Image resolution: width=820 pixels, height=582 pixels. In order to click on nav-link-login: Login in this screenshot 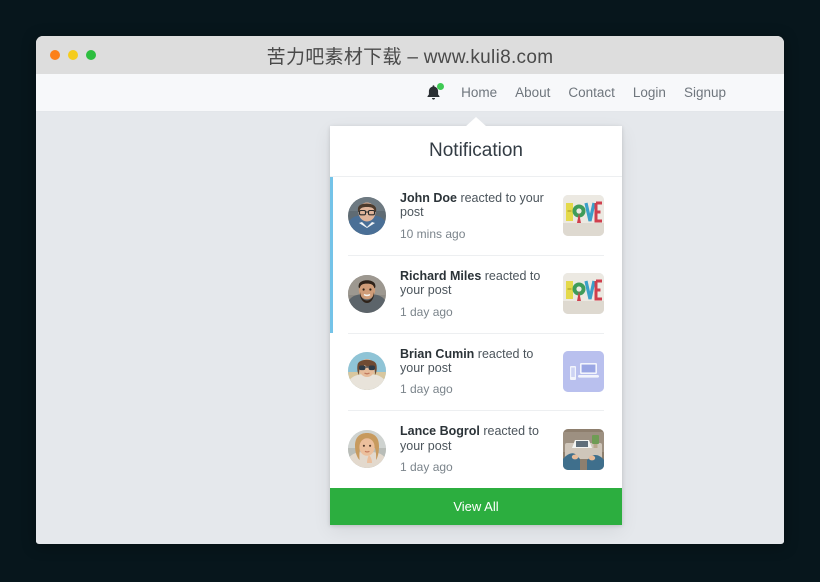, I will do `click(649, 92)`.